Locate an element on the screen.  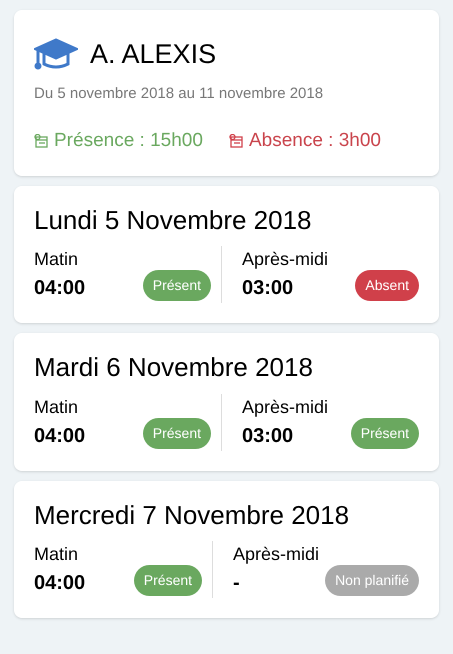
day-title: Lundi 5 Novembre 2018 is located at coordinates (173, 220).